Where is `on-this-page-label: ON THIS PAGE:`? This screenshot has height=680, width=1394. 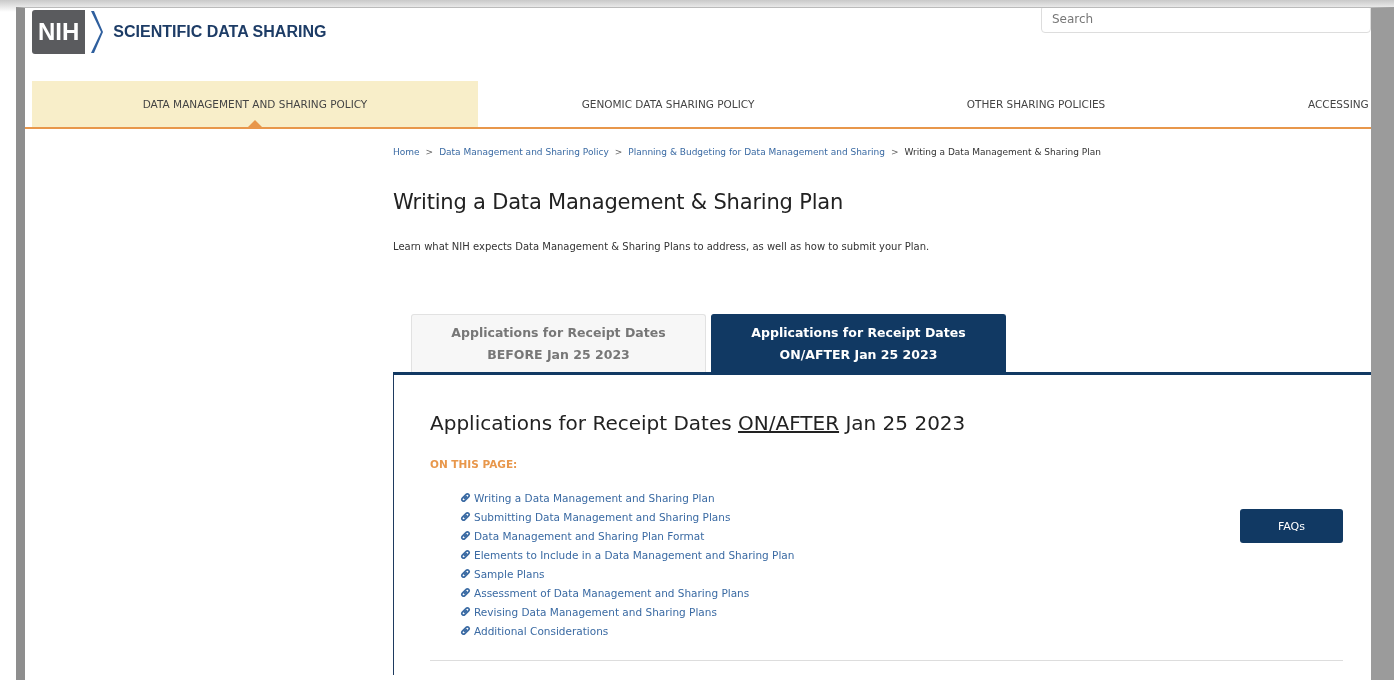 on-this-page-label: ON THIS PAGE: is located at coordinates (474, 464).